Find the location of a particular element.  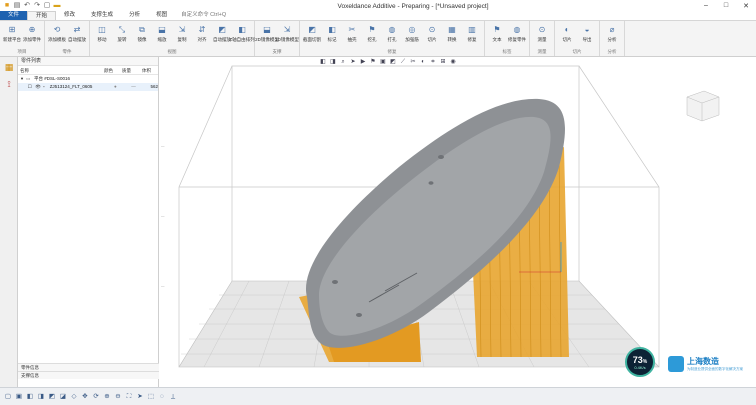

command-search-hint: 自定义命令 Ctrl+Q is located at coordinates (203, 15).